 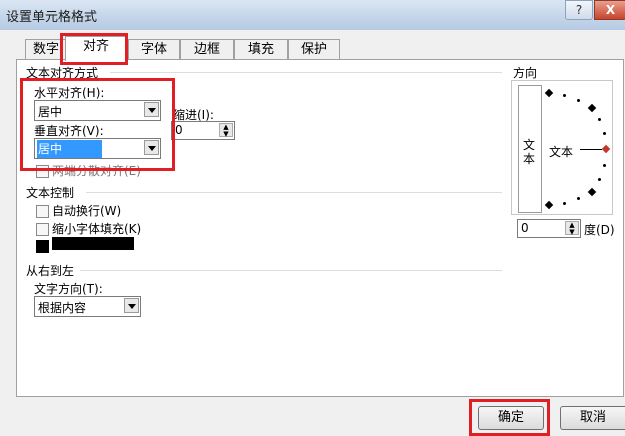 What do you see at coordinates (42, 246) in the screenshot?
I see `merge-cells-checkbox` at bounding box center [42, 246].